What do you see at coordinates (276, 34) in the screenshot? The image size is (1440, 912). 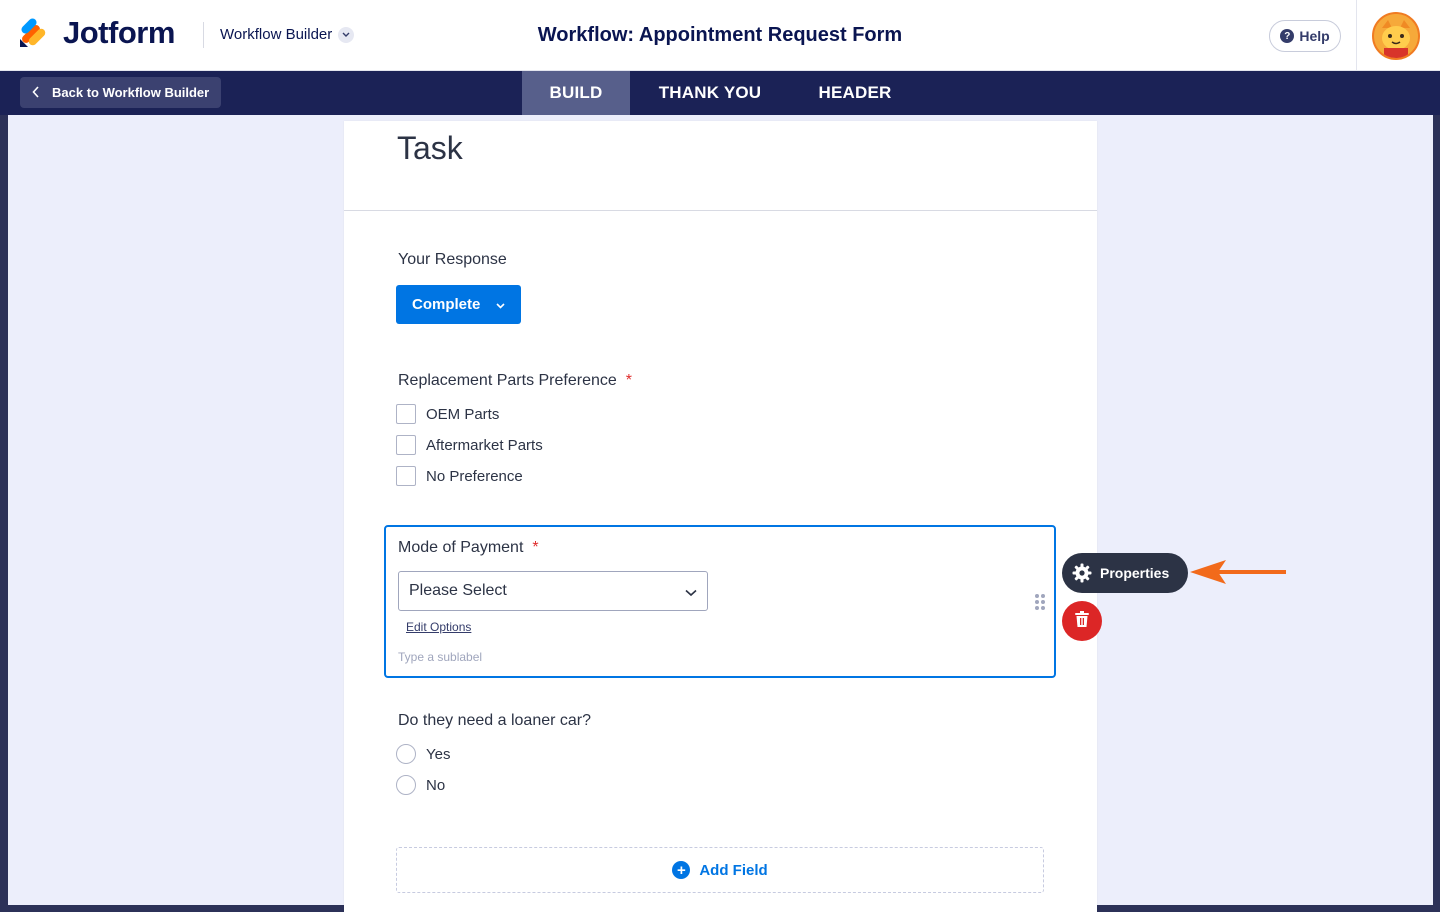 I see `workflow-builder-label: Workflow Builder` at bounding box center [276, 34].